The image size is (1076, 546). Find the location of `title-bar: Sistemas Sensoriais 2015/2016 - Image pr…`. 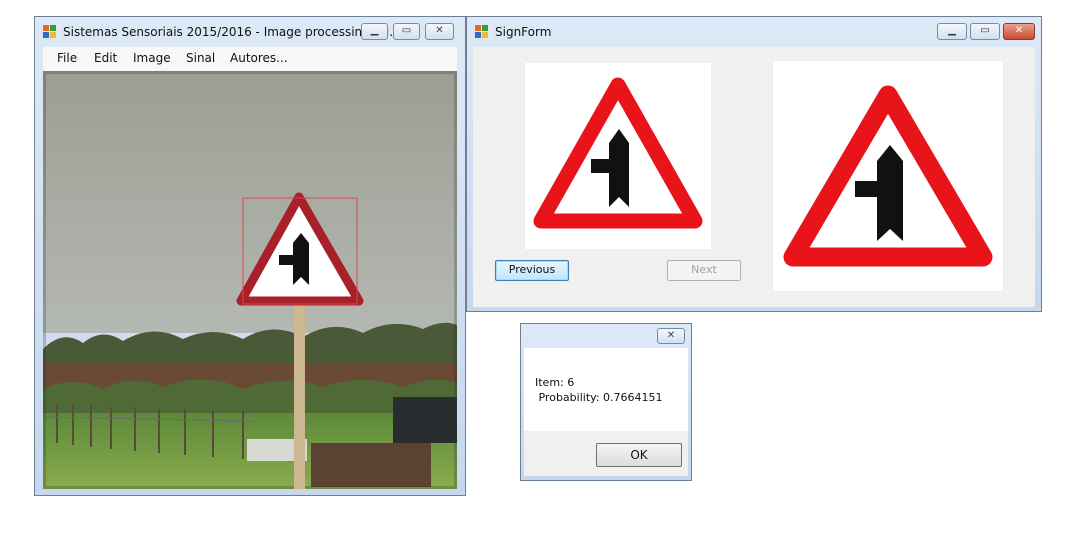

title-bar: Sistemas Sensoriais 2015/2016 - Image pr… is located at coordinates (250, 32).